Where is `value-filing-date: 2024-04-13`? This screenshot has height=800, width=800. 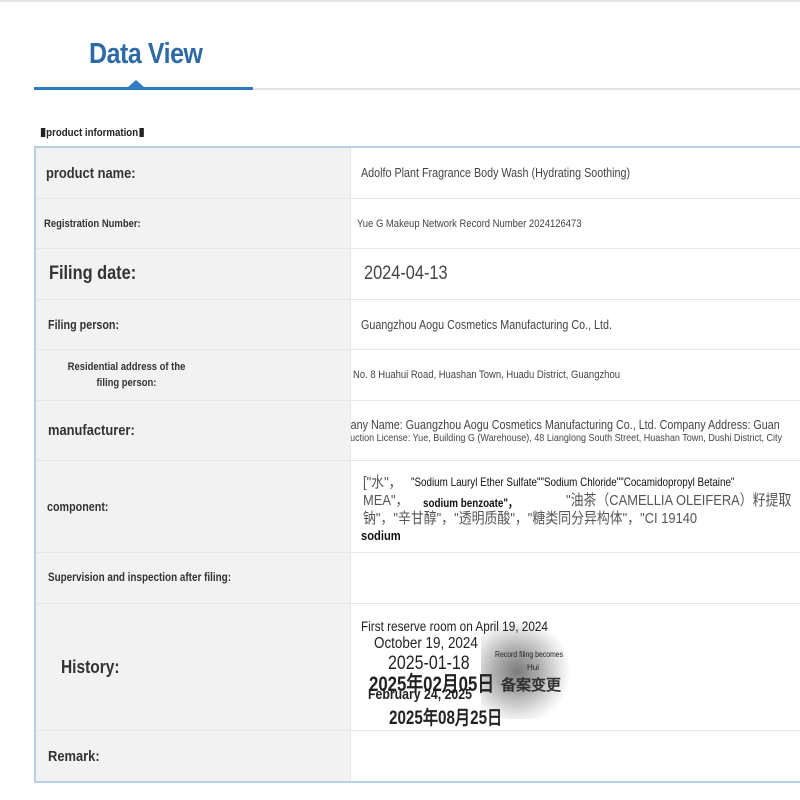 value-filing-date: 2024-04-13 is located at coordinates (406, 273).